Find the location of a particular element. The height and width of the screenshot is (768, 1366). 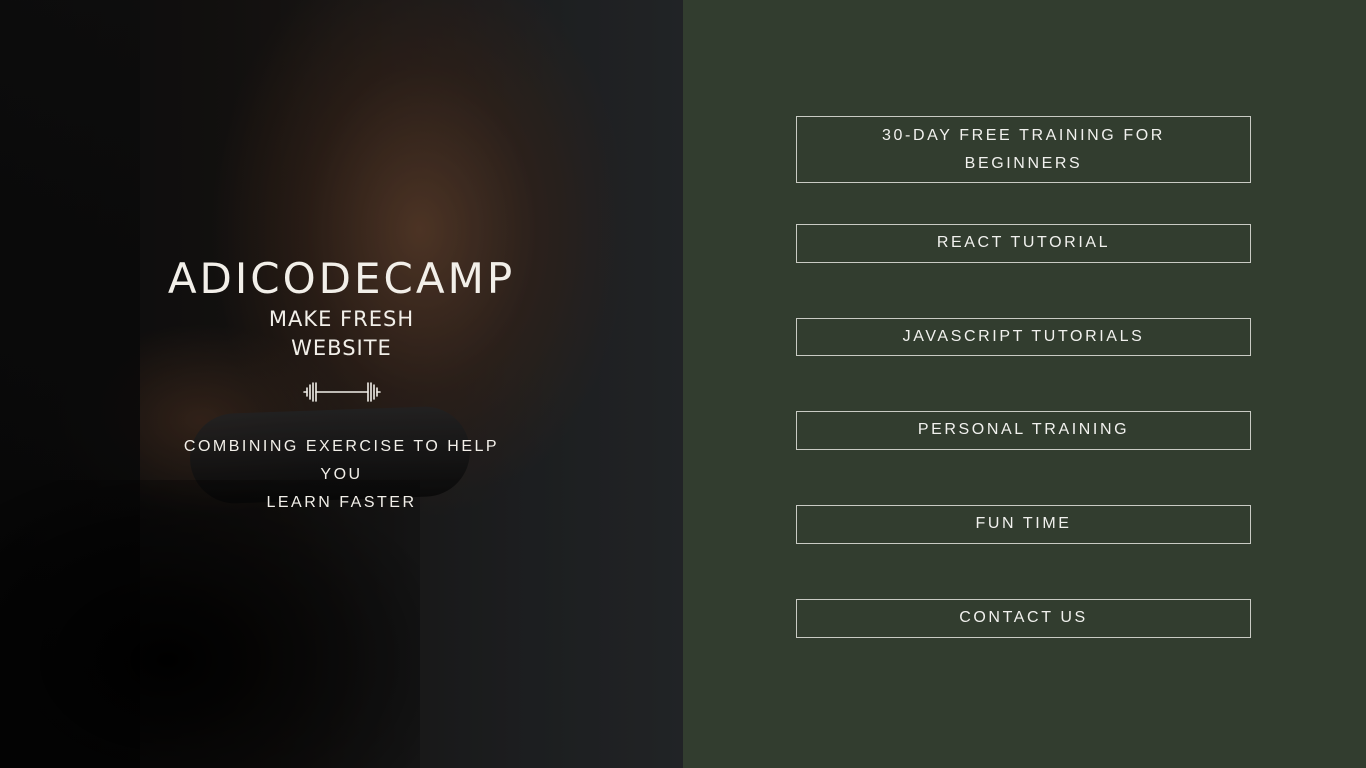

menu-button-label: CONTACT US is located at coordinates (1023, 617).